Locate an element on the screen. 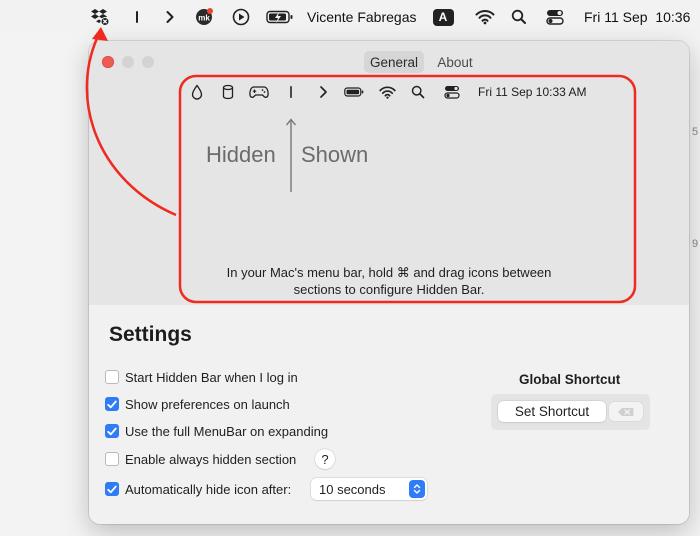 This screenshot has height=536, width=700. battery-icon is located at coordinates (354, 92).